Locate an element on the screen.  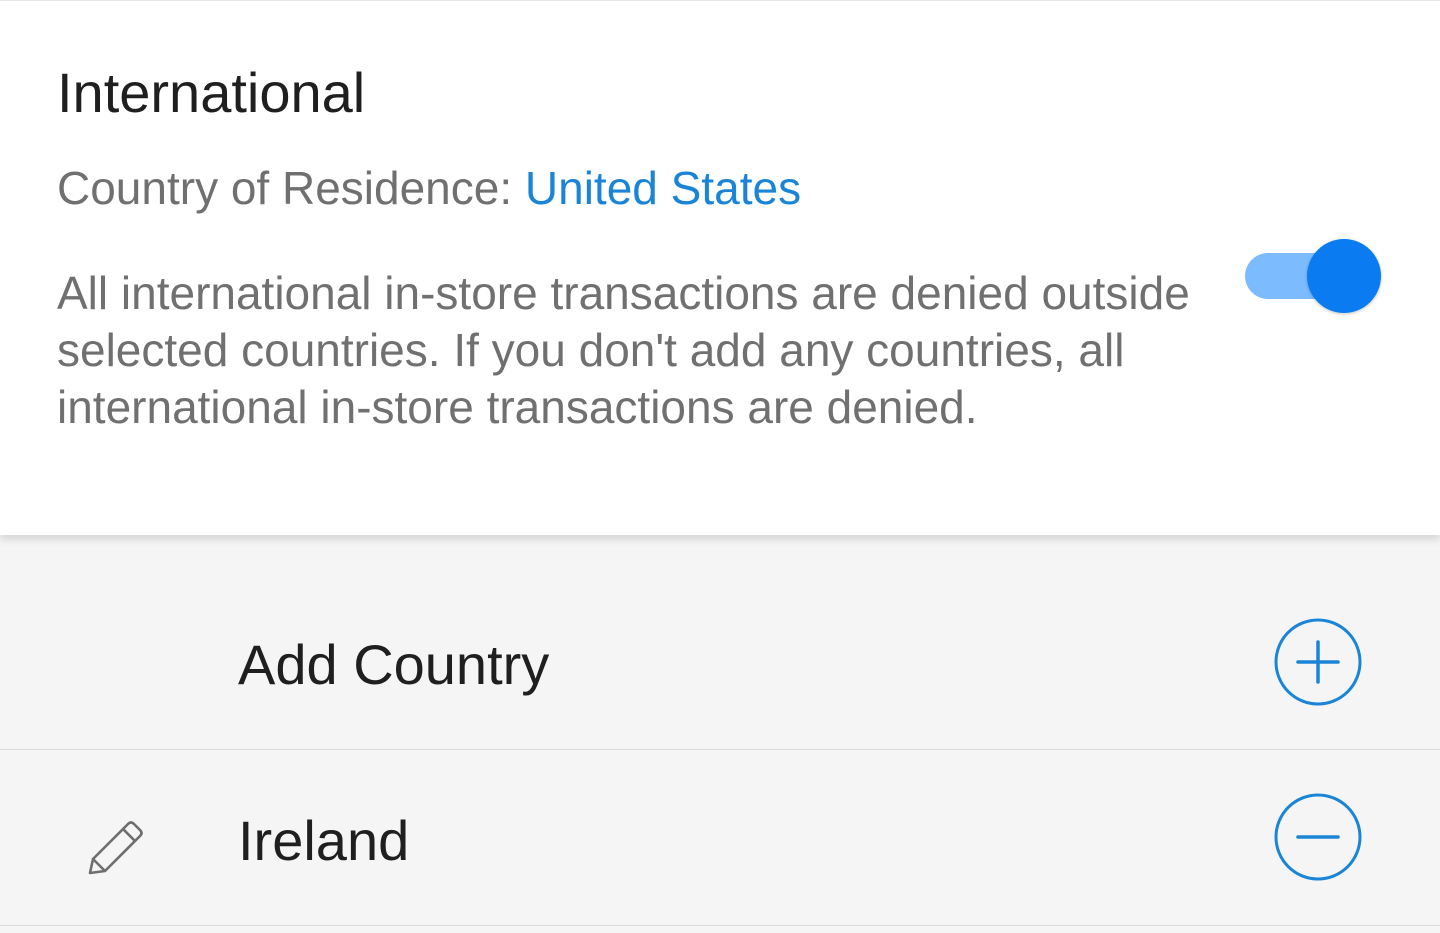
minus-circle-icon is located at coordinates (1318, 837).